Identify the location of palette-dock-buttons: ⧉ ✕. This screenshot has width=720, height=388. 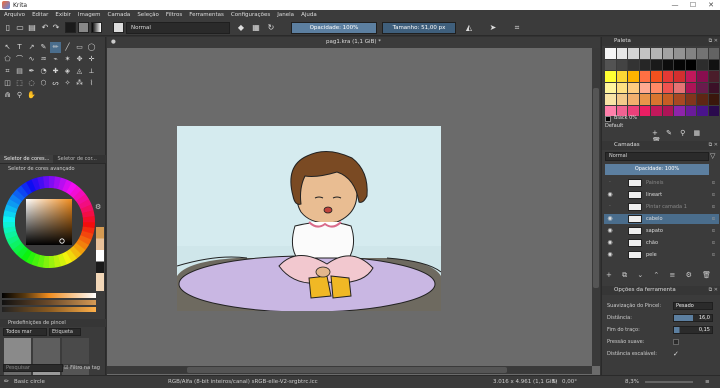
(713, 41).